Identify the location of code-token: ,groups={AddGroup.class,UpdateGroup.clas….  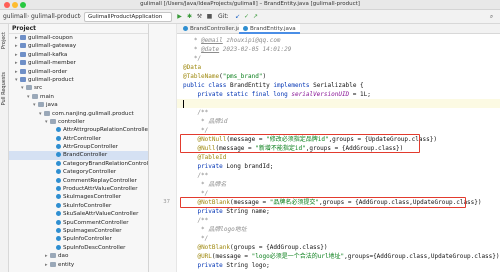
(422, 256).